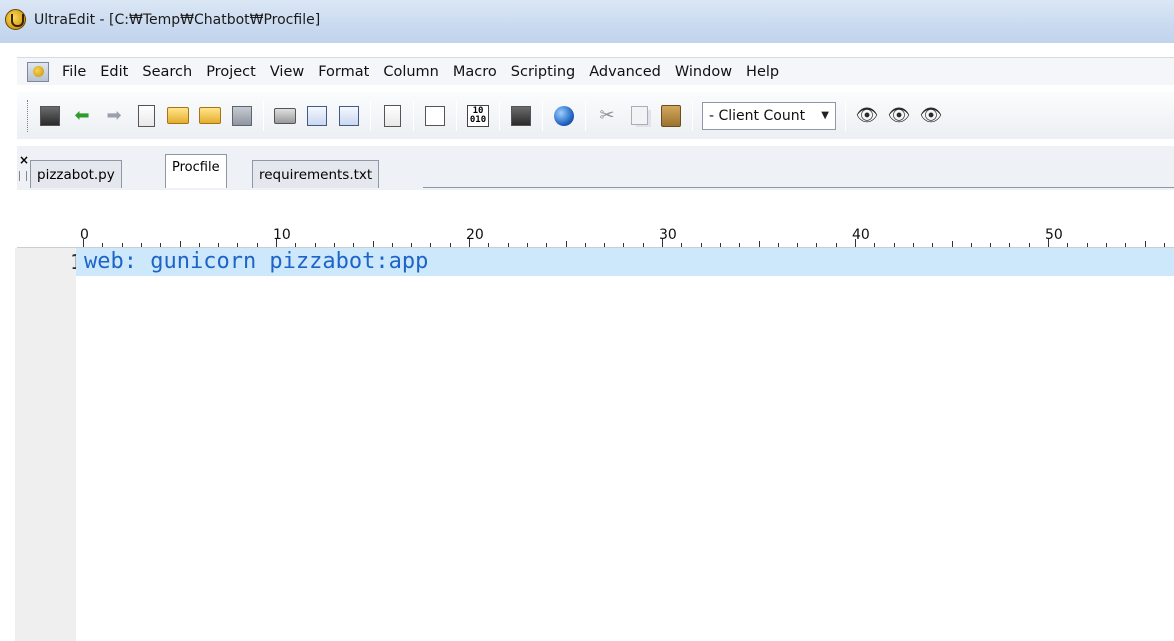 The width and height of the screenshot is (1174, 641). Describe the element at coordinates (703, 72) in the screenshot. I see `menu-window: Window` at that location.